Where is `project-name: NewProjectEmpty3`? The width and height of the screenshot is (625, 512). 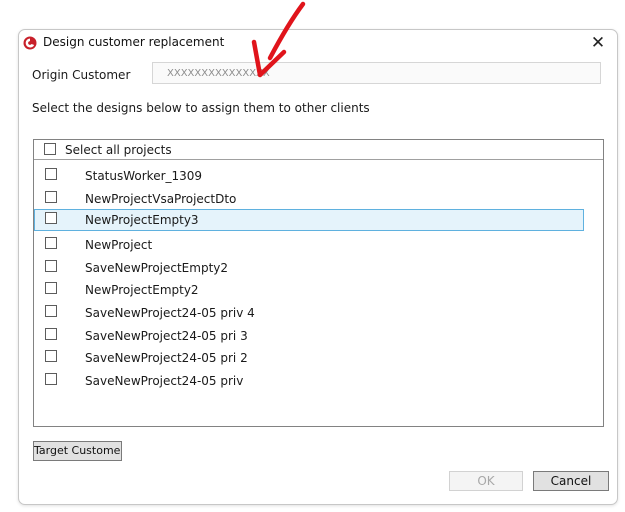 project-name: NewProjectEmpty3 is located at coordinates (142, 220).